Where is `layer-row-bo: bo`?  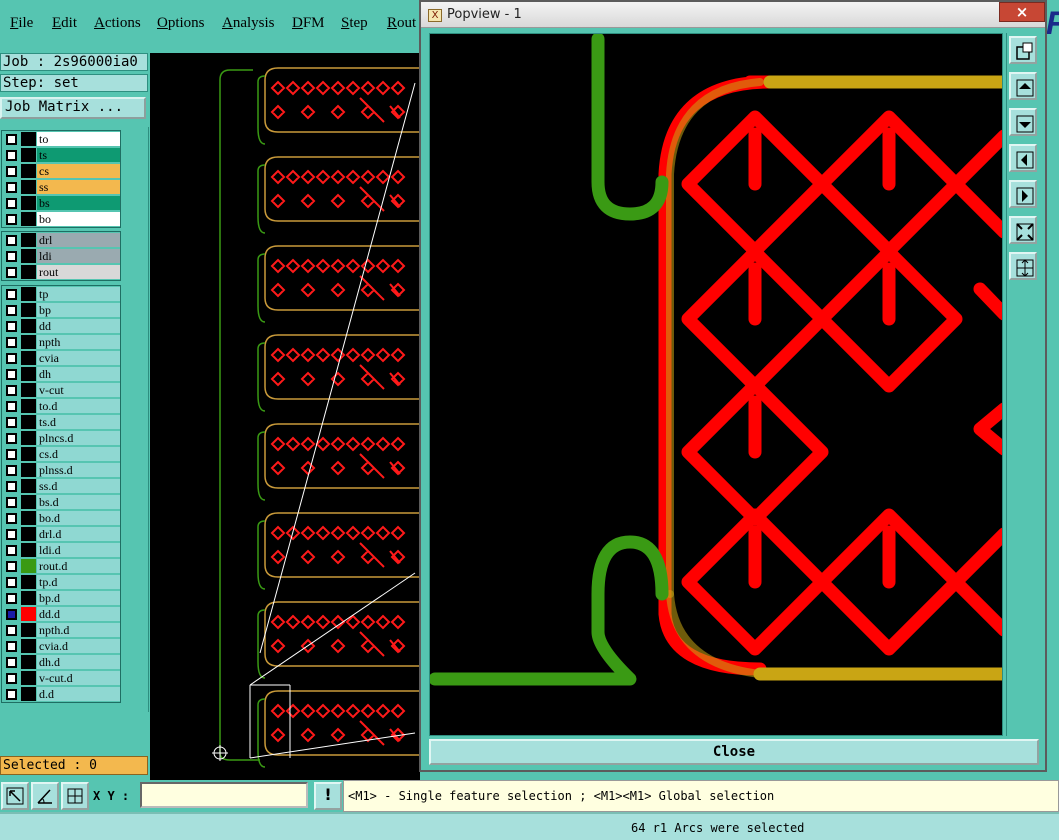 layer-row-bo: bo is located at coordinates (61, 219).